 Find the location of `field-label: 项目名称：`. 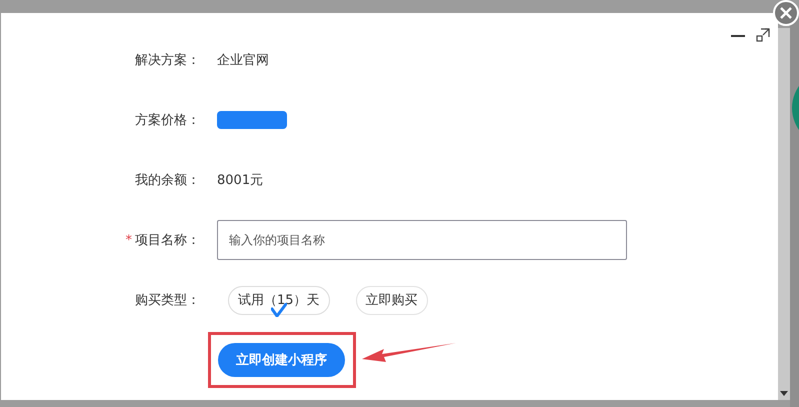

field-label: 项目名称： is located at coordinates (167, 240).